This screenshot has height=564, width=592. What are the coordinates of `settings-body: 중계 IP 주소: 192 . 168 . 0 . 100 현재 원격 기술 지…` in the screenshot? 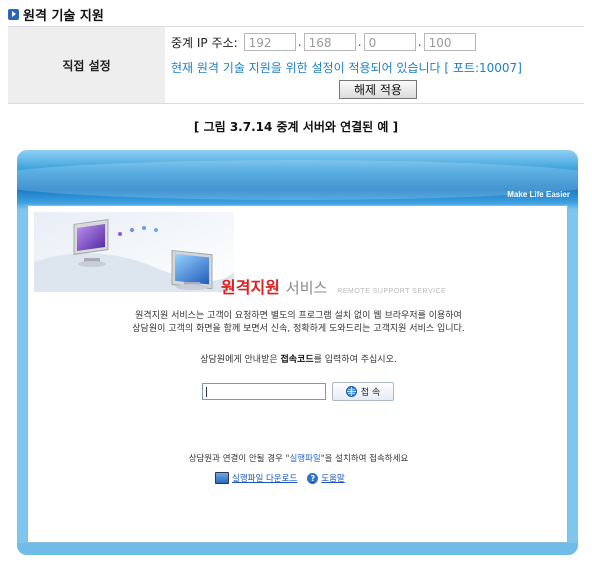 It's located at (374, 65).